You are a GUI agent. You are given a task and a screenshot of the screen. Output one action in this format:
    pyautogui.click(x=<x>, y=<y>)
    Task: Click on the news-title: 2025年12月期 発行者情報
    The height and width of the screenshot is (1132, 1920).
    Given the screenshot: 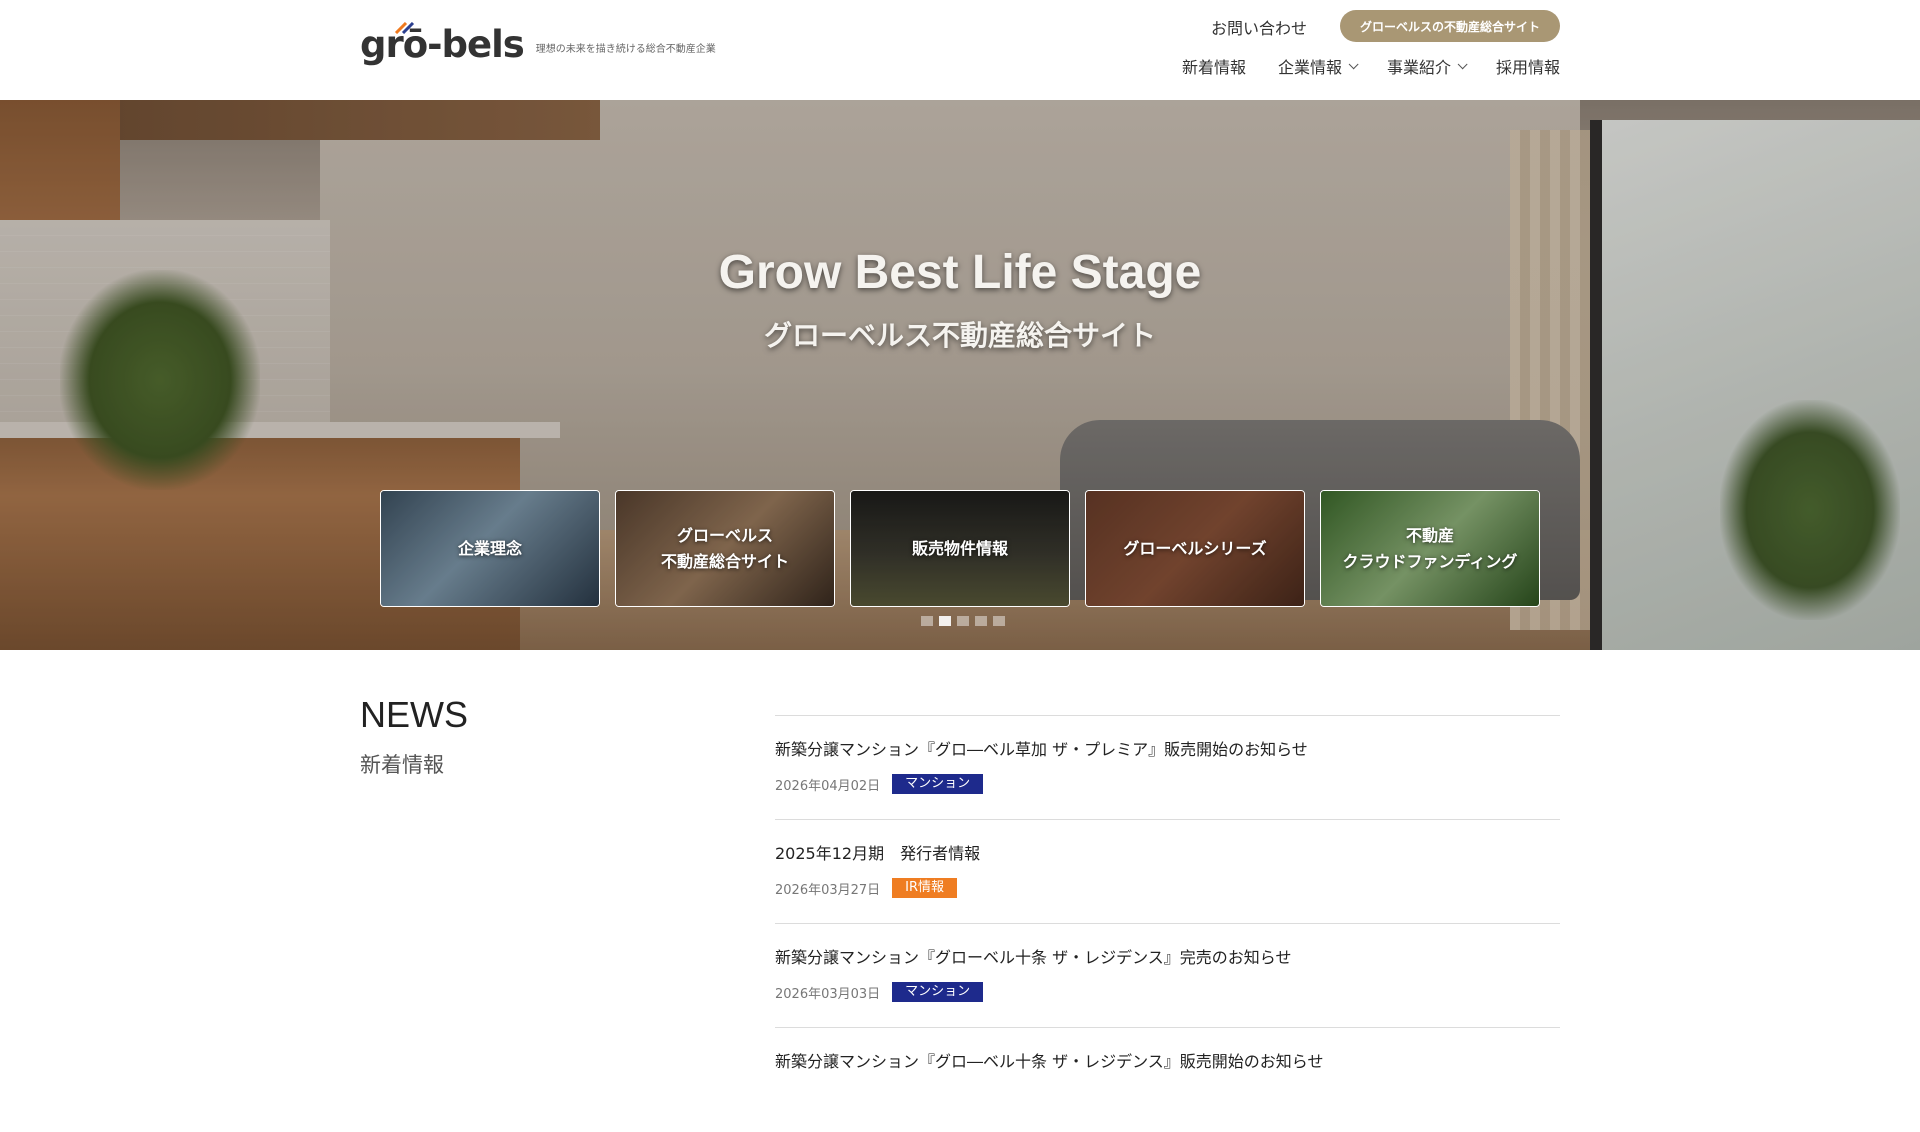 What is the action you would take?
    pyautogui.click(x=878, y=853)
    